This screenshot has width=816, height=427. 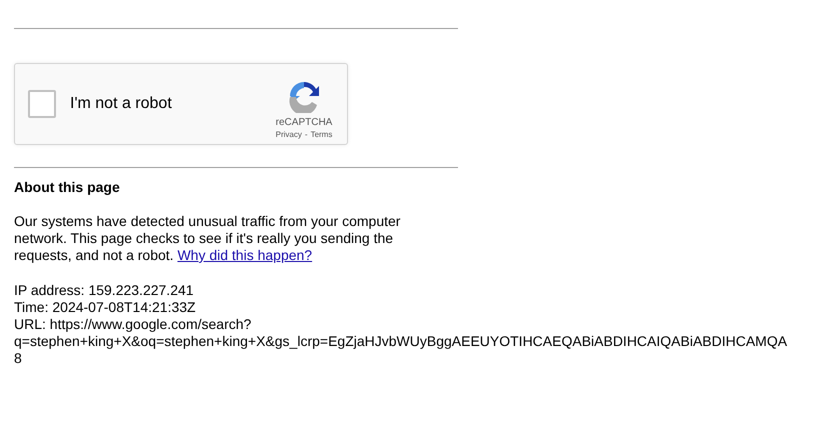 What do you see at coordinates (208, 238) in the screenshot?
I see `explanation-paragraph: Our systems have detected unusual traffic from your computer network. This page checks to see if it's really you sending the requests, and not a robot. Why did this happen?` at bounding box center [208, 238].